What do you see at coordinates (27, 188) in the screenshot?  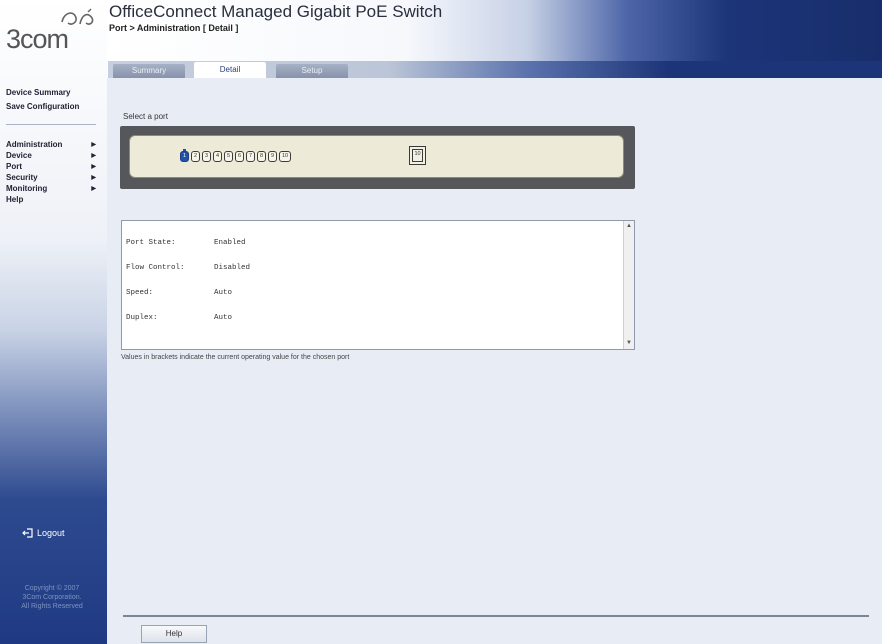 I see `sidebar-item-label: Monitoring` at bounding box center [27, 188].